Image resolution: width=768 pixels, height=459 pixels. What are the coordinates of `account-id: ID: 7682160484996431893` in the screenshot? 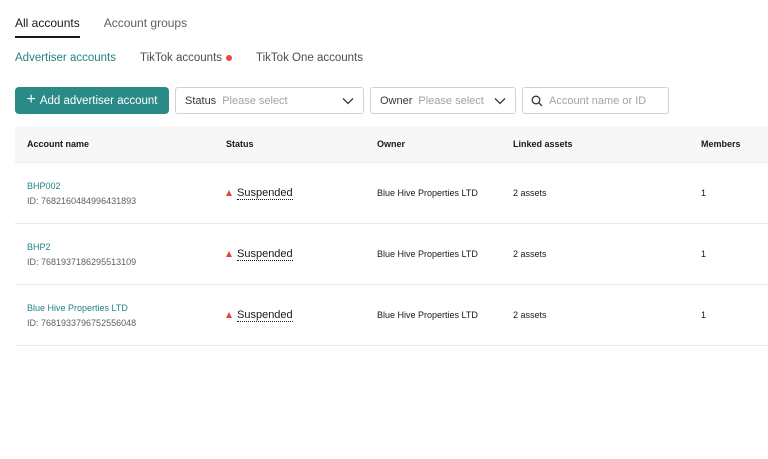 It's located at (82, 200).